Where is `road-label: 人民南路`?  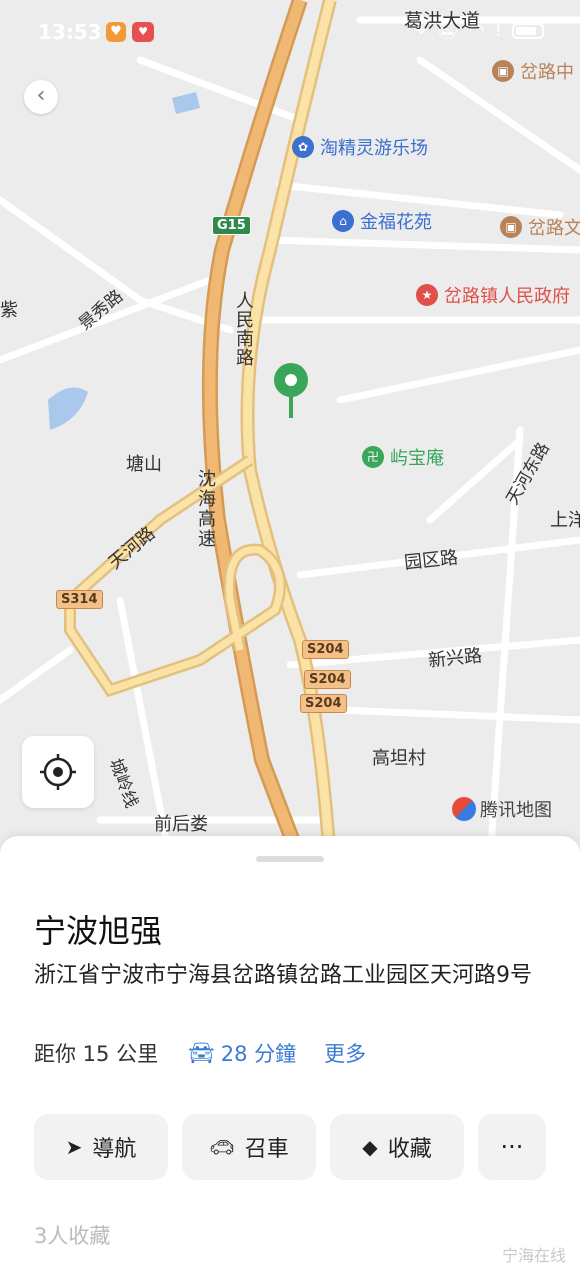
road-label: 人民南路 is located at coordinates (245, 330).